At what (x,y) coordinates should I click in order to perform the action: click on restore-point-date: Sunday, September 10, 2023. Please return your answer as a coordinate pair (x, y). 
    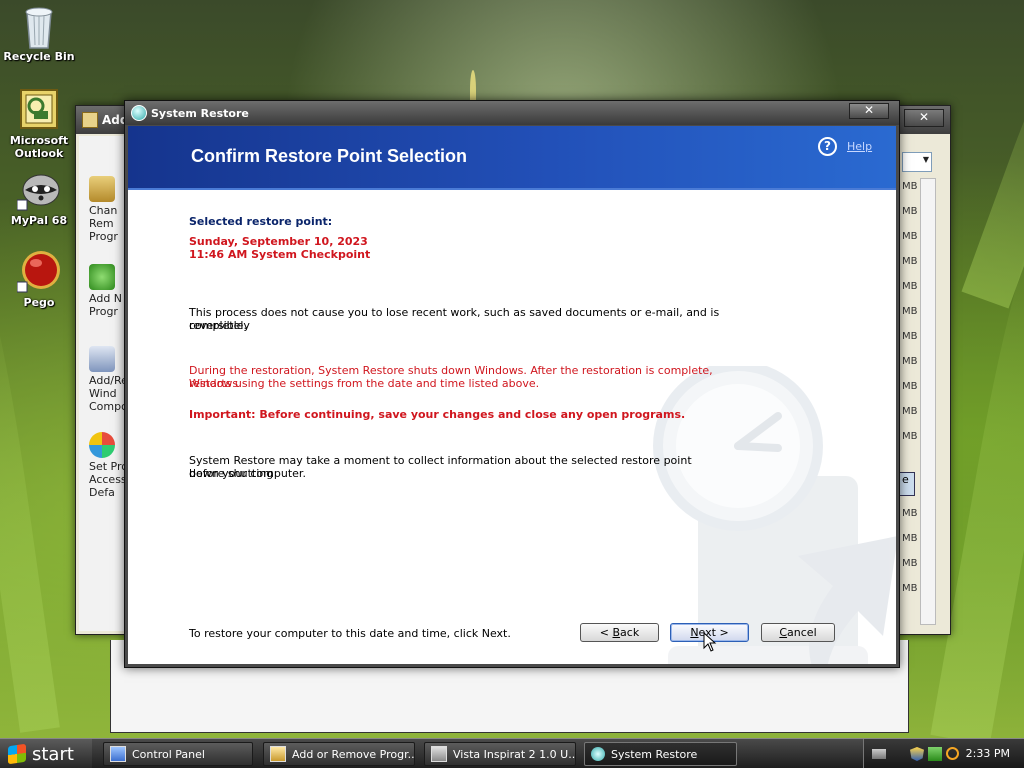
    Looking at the image, I should click on (278, 241).